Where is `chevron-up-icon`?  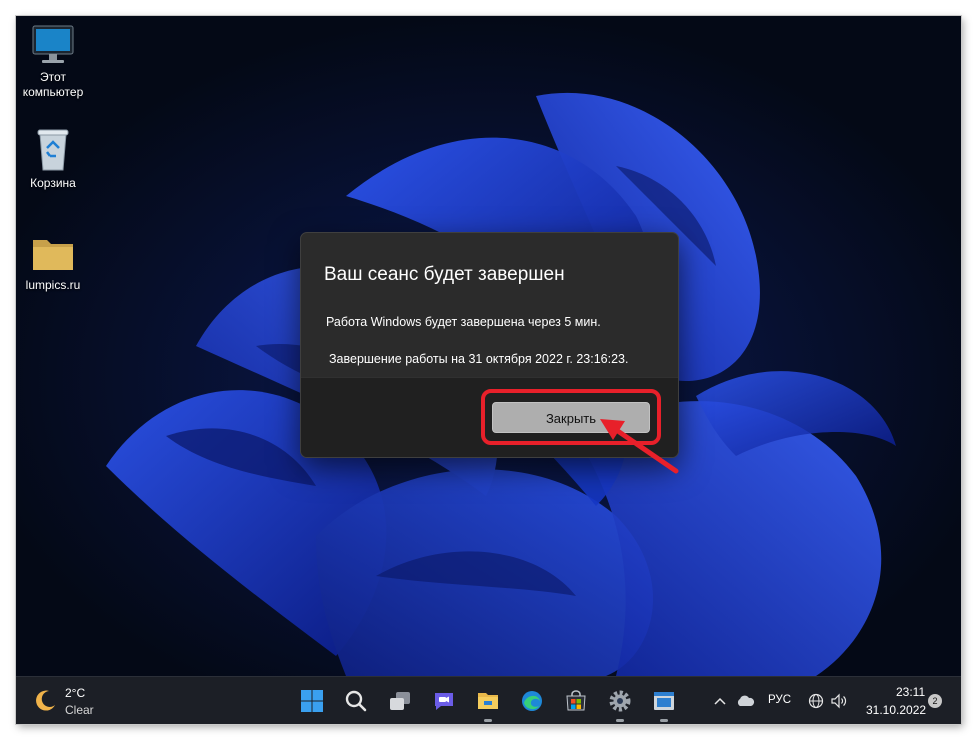
chevron-up-icon is located at coordinates (720, 701).